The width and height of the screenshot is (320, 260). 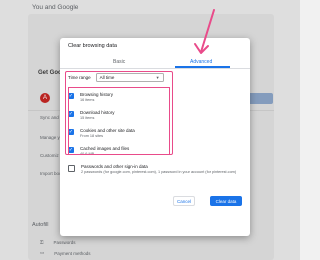 I want to click on clear-data-button: Clear data, so click(x=226, y=201).